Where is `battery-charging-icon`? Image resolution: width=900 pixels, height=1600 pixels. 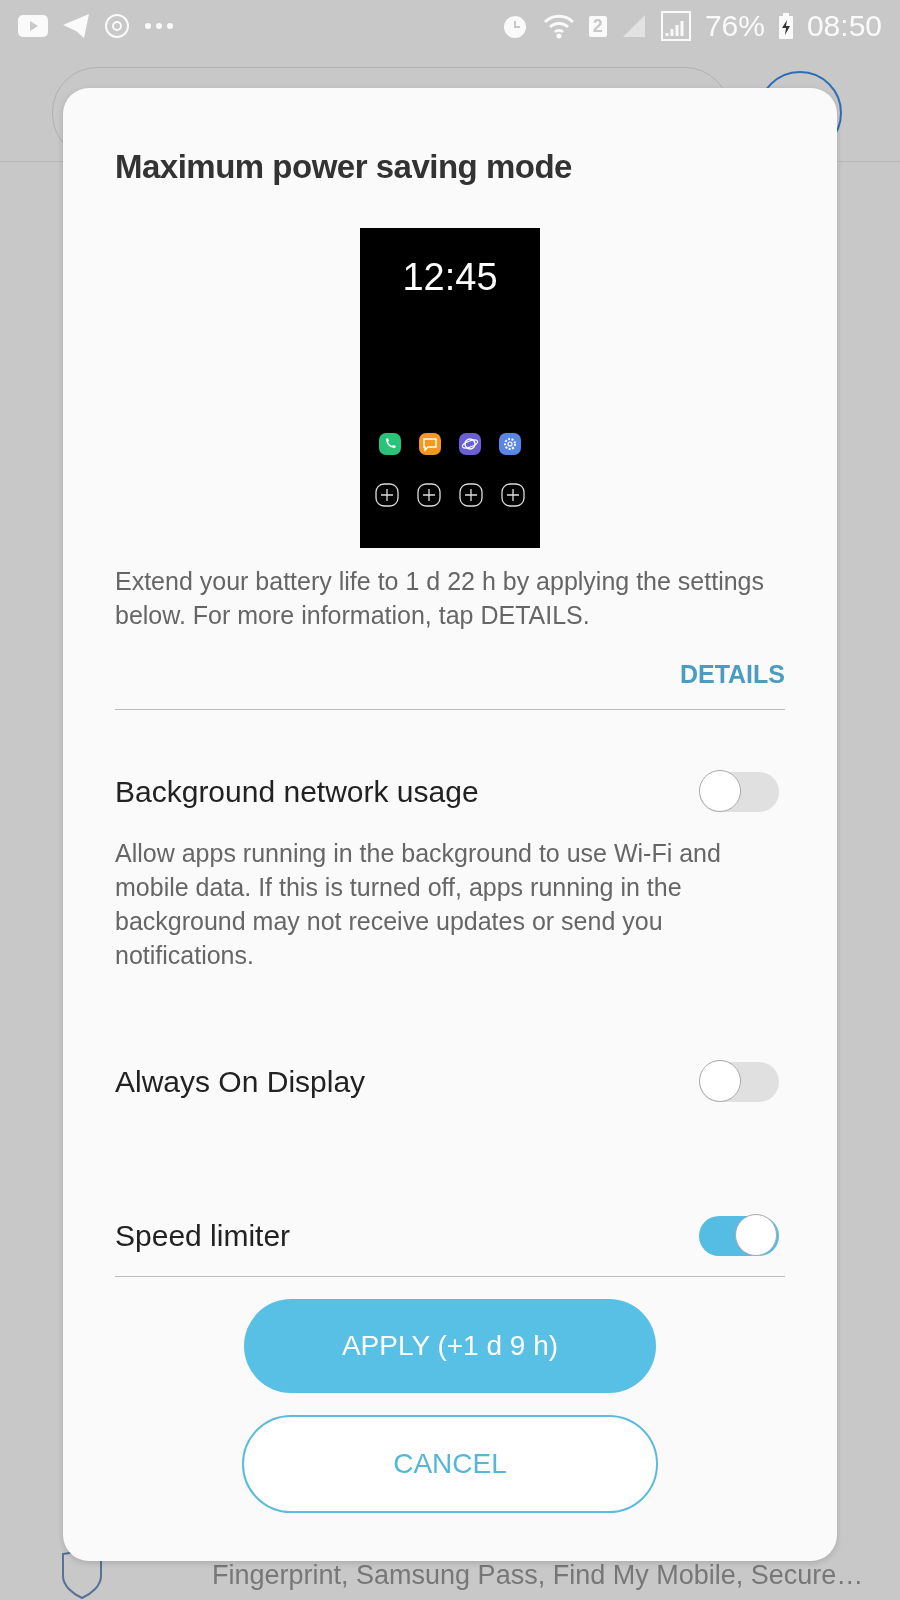
battery-charging-icon is located at coordinates (785, 26).